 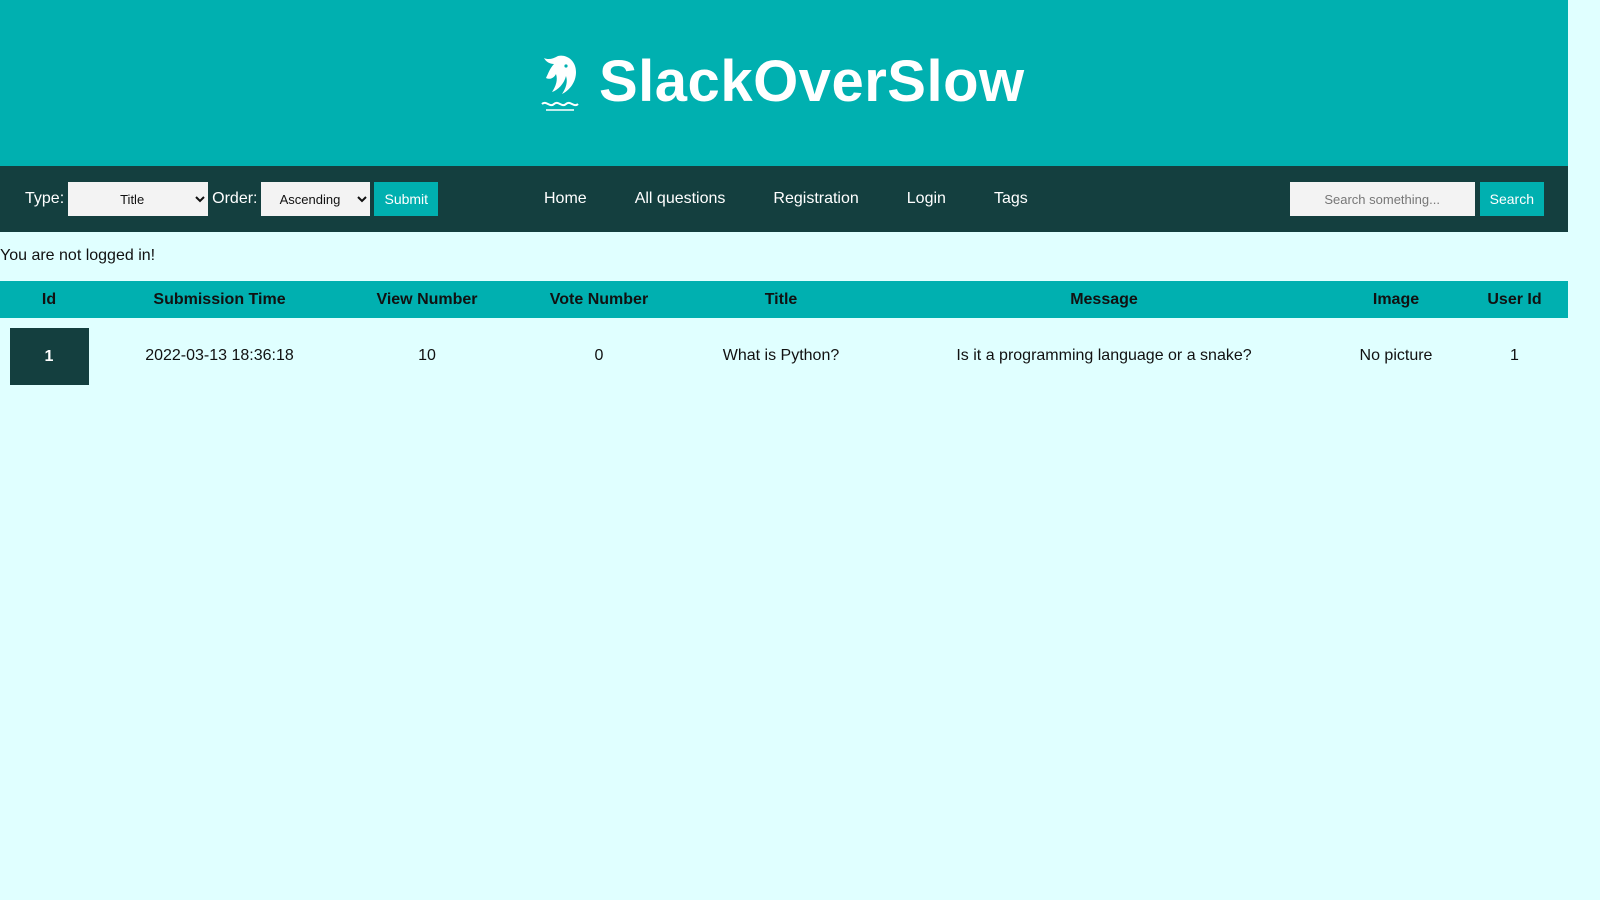 What do you see at coordinates (565, 199) in the screenshot?
I see `nav-home: Home` at bounding box center [565, 199].